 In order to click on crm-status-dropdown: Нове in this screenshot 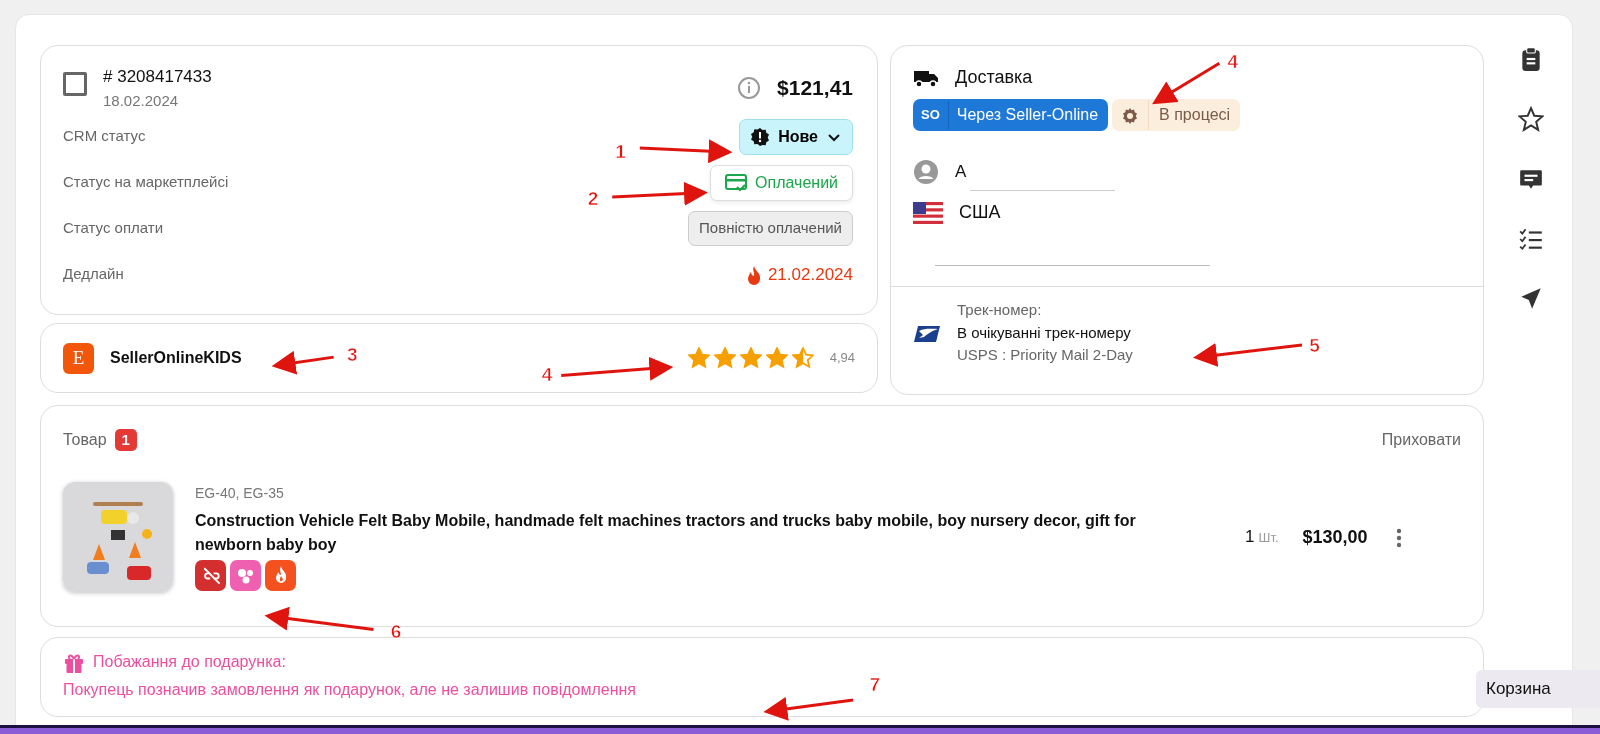, I will do `click(796, 136)`.